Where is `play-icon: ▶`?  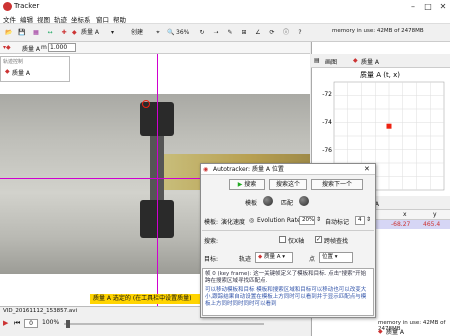 play-icon: ▶ is located at coordinates (5, 323).